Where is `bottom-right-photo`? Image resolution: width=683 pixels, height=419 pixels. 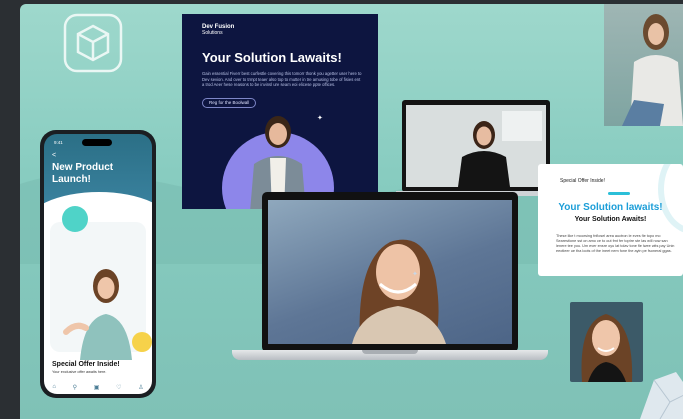 bottom-right-photo is located at coordinates (606, 342).